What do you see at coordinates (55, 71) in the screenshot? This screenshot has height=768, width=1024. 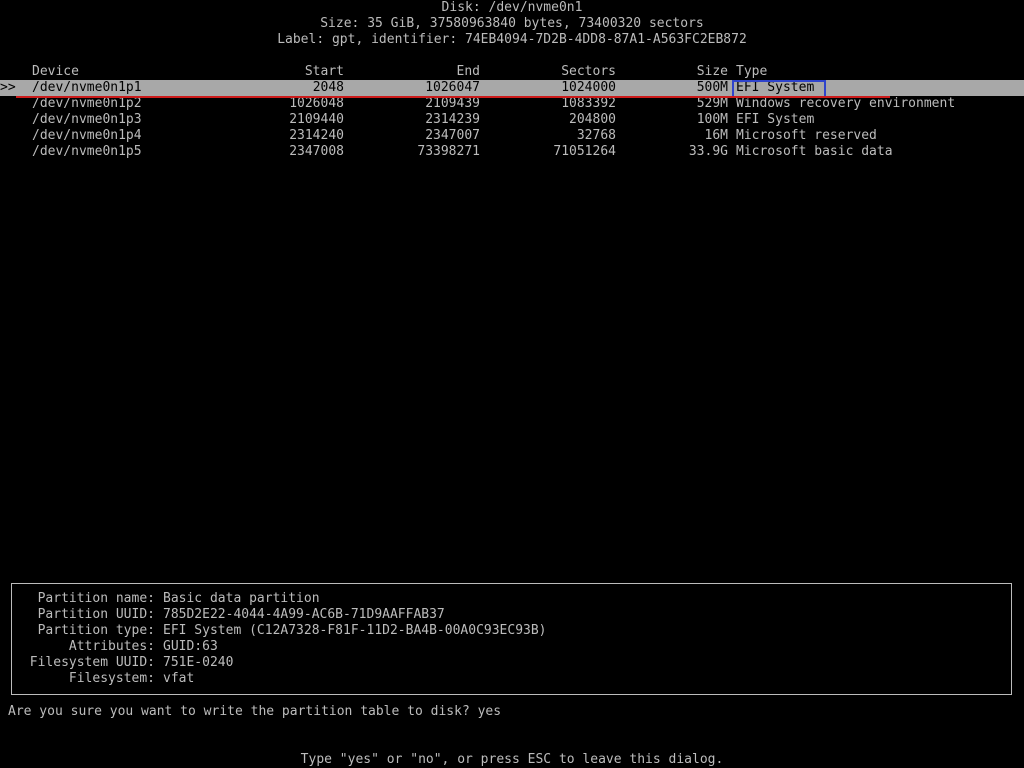 I see `column-header-device: Device` at bounding box center [55, 71].